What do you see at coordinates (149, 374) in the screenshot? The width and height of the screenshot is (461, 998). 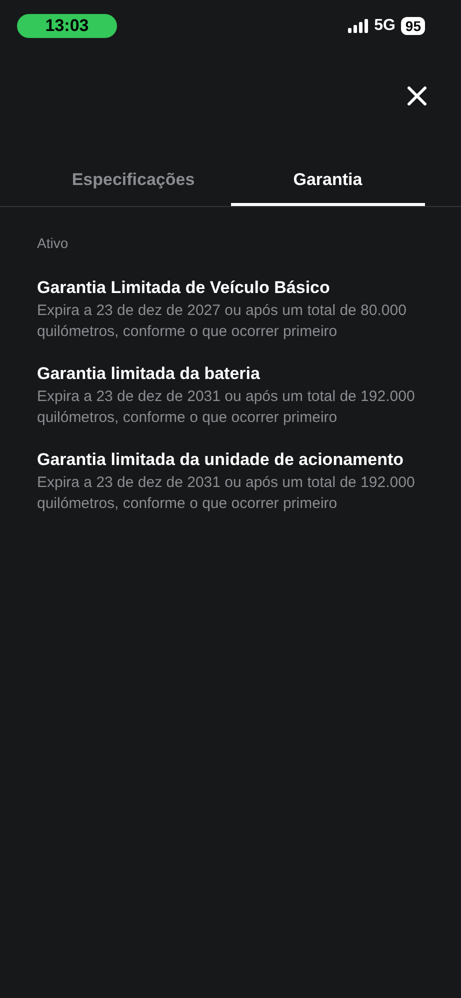 I see `warranty-title: Garantia limitada da bateria` at bounding box center [149, 374].